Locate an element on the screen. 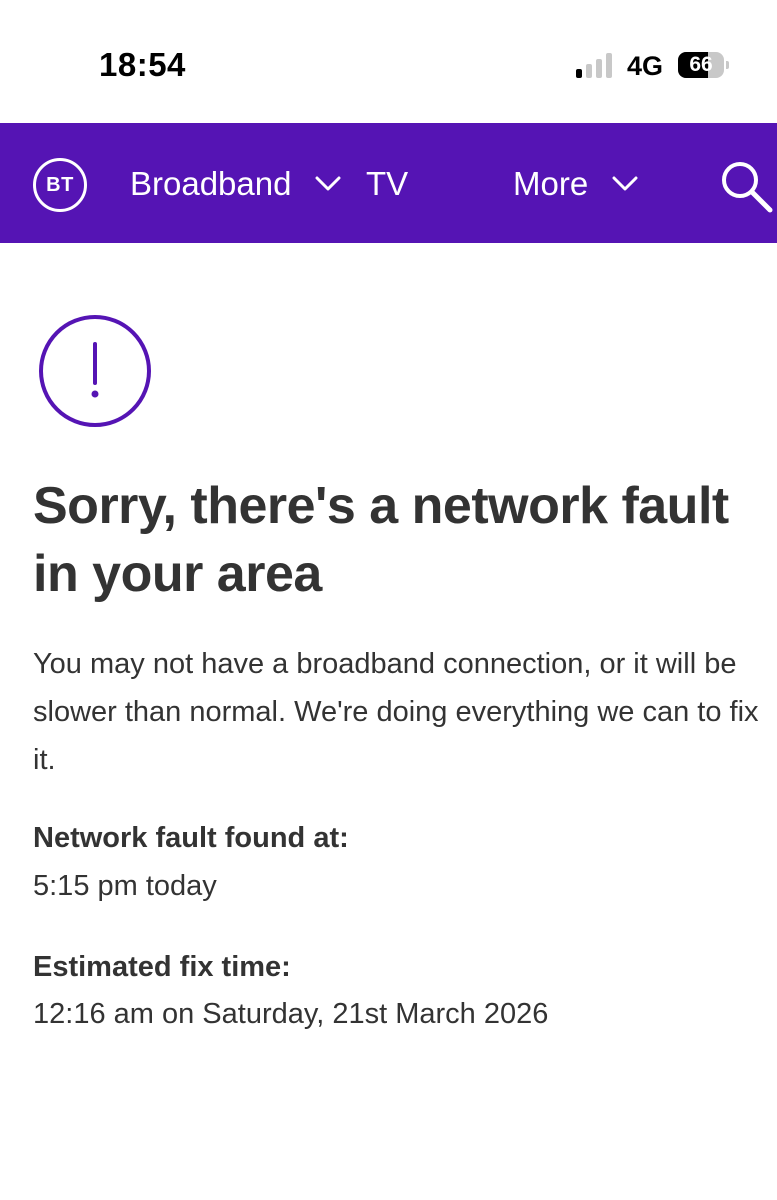 The width and height of the screenshot is (777, 1200). nav-item-label: TV is located at coordinates (387, 183).